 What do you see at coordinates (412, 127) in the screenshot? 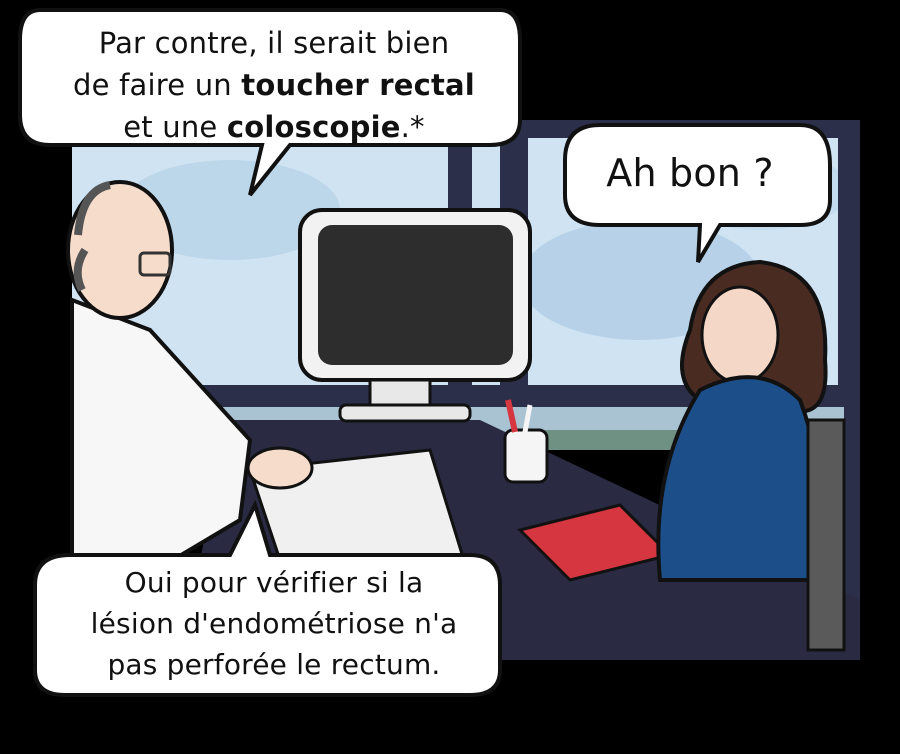
I see `bubble-text-fragment: .*` at bounding box center [412, 127].